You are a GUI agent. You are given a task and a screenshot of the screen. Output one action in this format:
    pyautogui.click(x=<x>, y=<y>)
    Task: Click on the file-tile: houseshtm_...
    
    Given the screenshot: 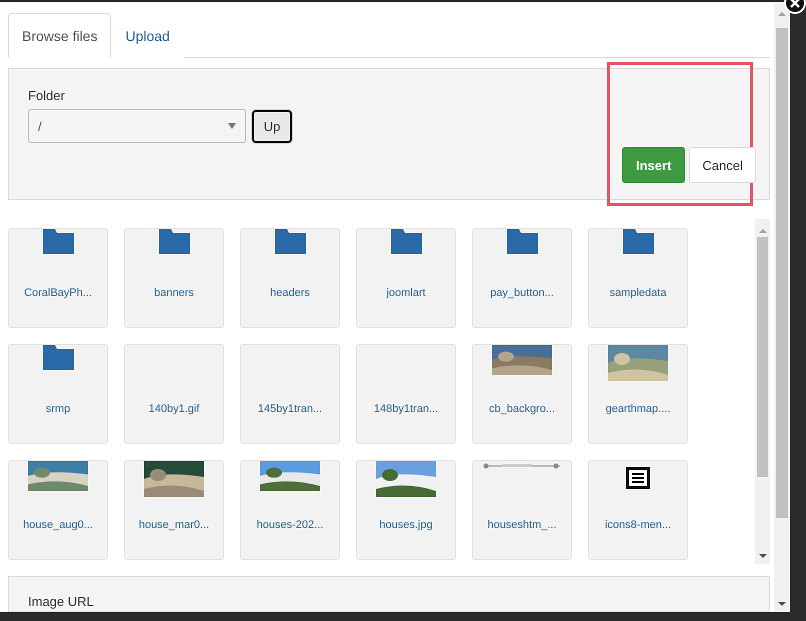 What is the action you would take?
    pyautogui.click(x=522, y=510)
    